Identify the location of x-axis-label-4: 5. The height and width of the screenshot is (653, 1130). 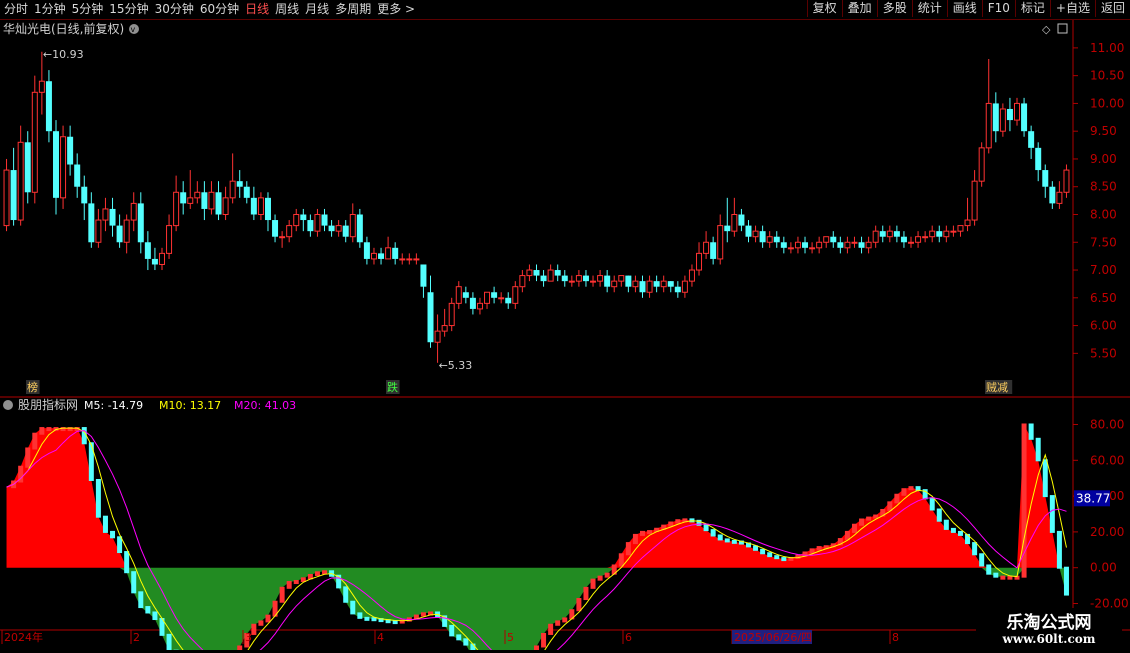
(510, 637).